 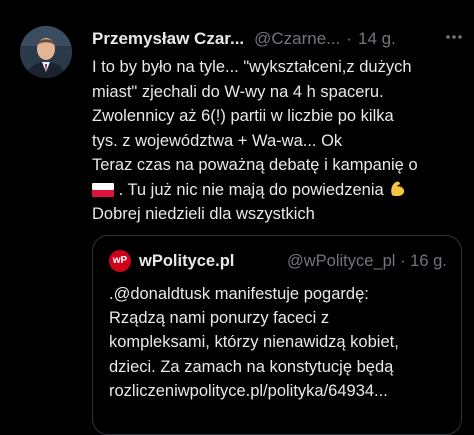 I want to click on tweet-header: Przemysław Czar... @Czarne... · 14 g., so click(x=278, y=39).